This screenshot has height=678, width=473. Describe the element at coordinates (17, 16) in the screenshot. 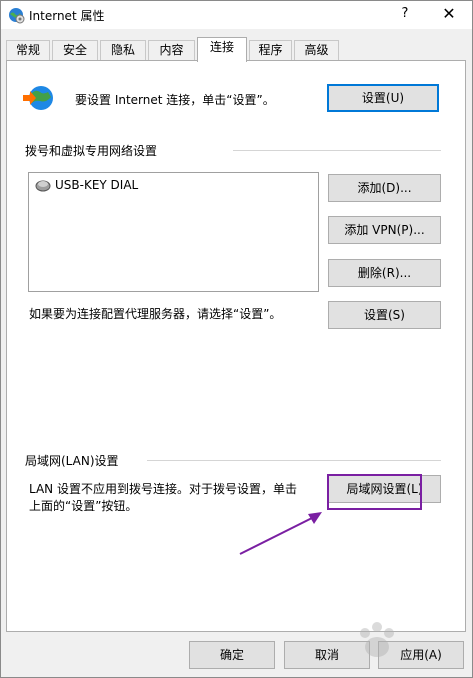

I see `internet-options-icon` at that location.